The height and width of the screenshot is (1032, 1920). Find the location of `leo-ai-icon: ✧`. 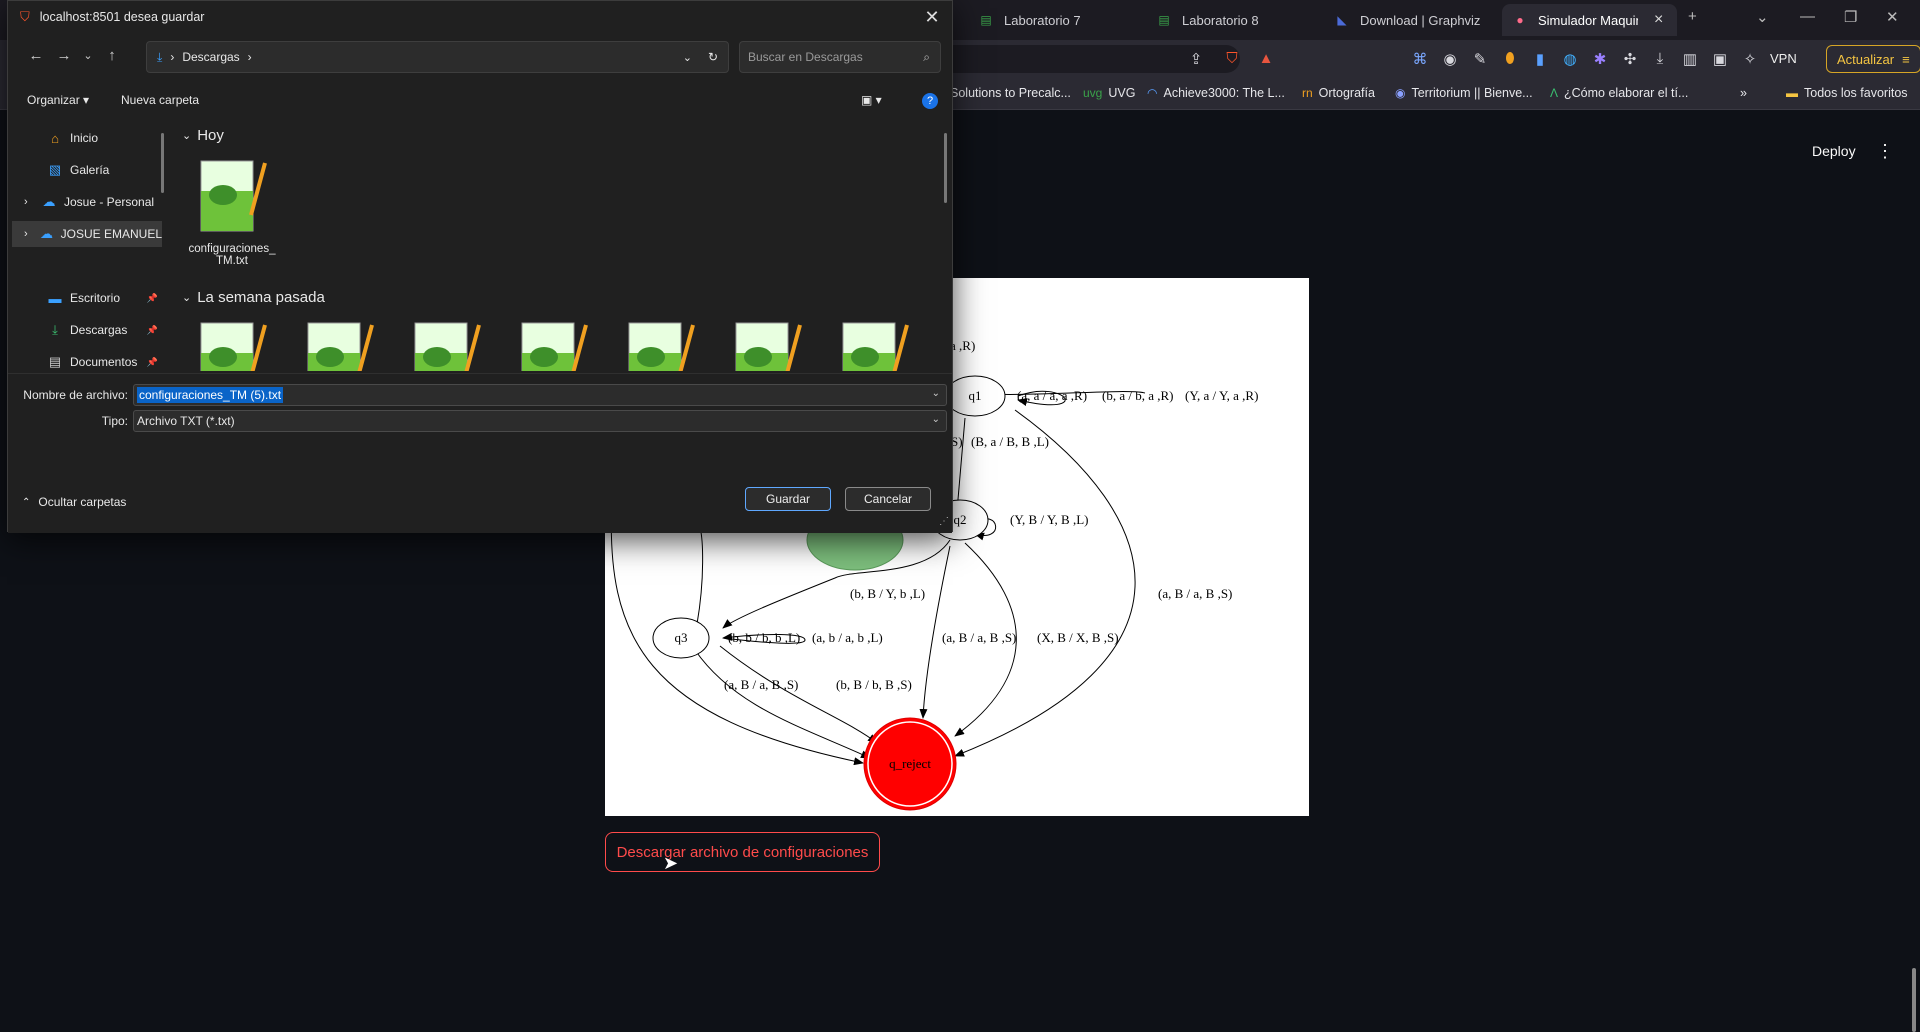

leo-ai-icon: ✧ is located at coordinates (1750, 59).